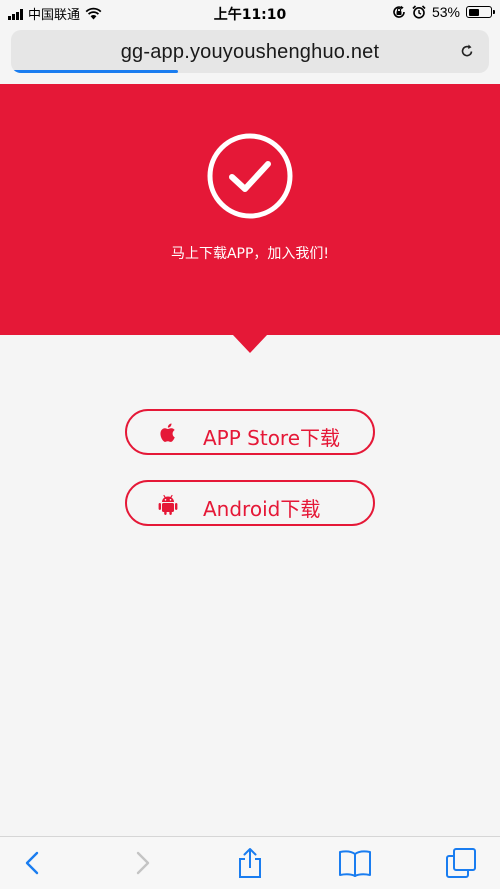 The width and height of the screenshot is (500, 889). I want to click on tabs-button, so click(461, 863).